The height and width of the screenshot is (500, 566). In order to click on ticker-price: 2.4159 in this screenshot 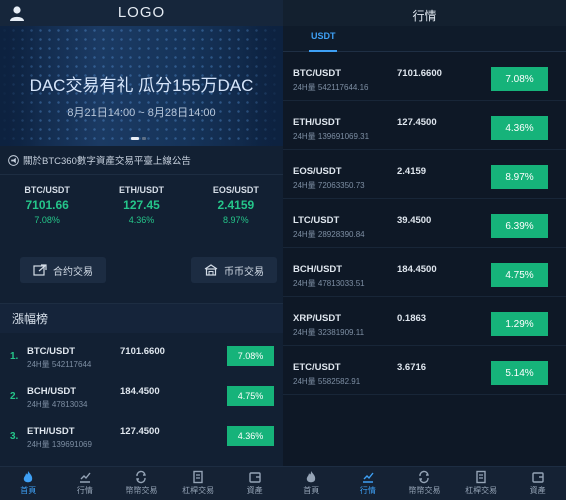, I will do `click(236, 205)`.